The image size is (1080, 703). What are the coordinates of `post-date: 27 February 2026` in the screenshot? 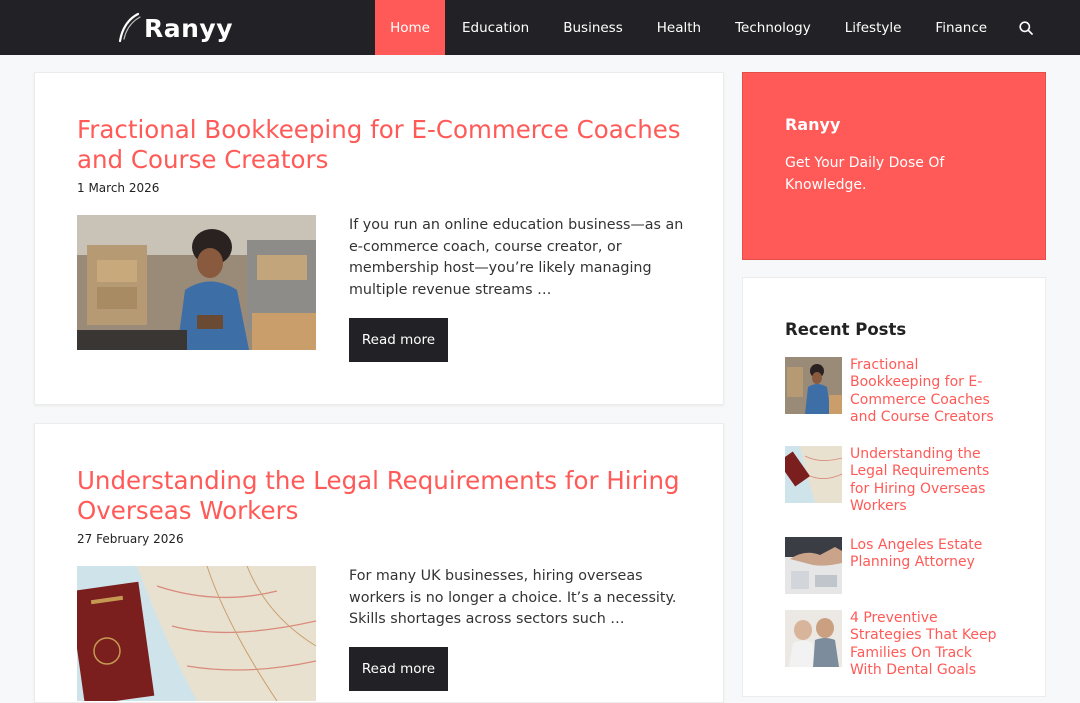 It's located at (130, 539).